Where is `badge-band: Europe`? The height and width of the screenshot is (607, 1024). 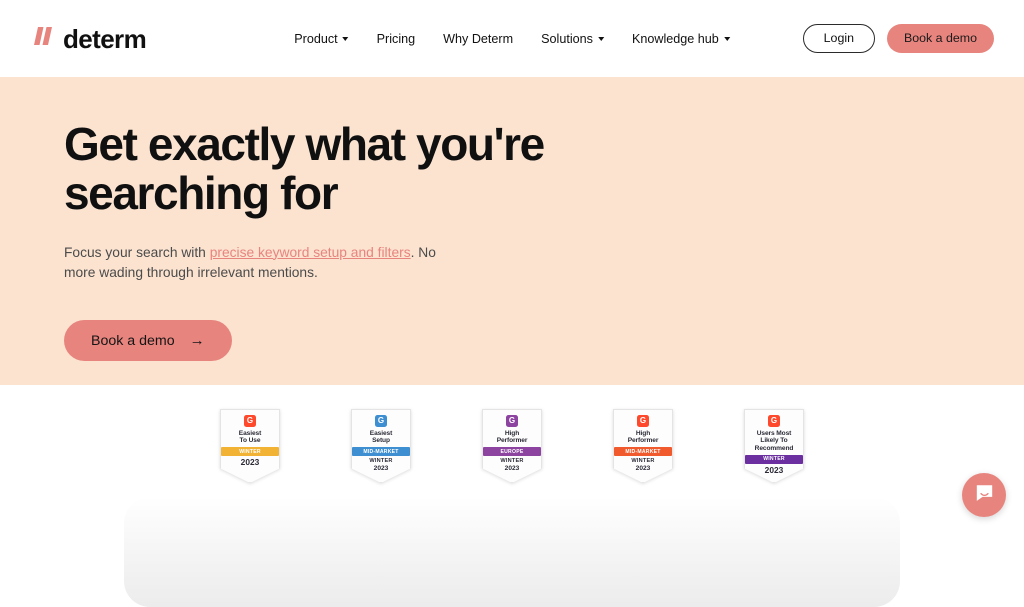
badge-band: Europe is located at coordinates (512, 452).